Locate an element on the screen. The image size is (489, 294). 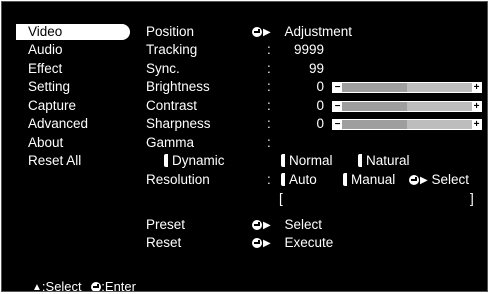
contrast-slider: − + is located at coordinates (407, 106).